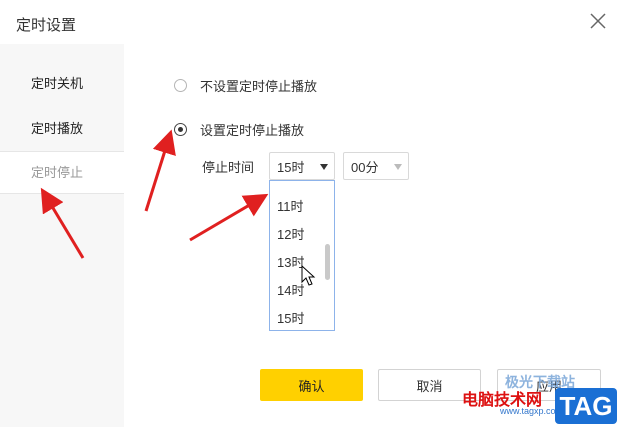 The height and width of the screenshot is (427, 623). I want to click on watermark-tag-logo: TAG, so click(586, 406).